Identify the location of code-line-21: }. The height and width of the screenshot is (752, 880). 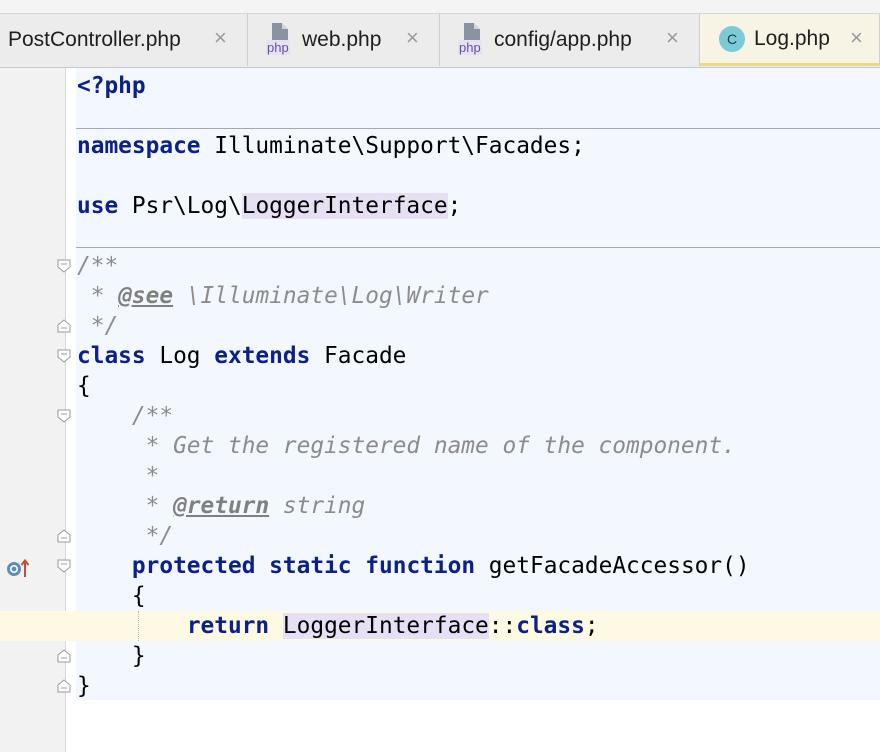
(84, 686).